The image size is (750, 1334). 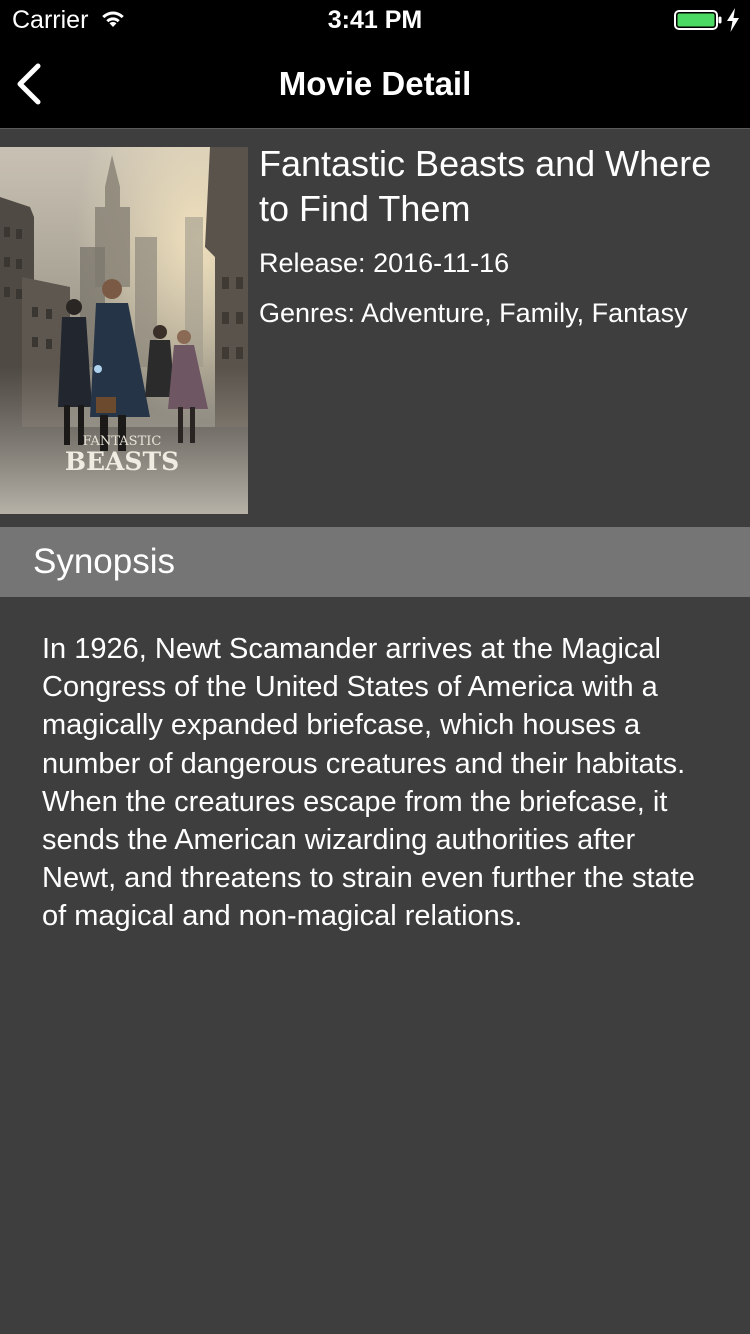 I want to click on status-time: 3:41 PM, so click(x=375, y=20).